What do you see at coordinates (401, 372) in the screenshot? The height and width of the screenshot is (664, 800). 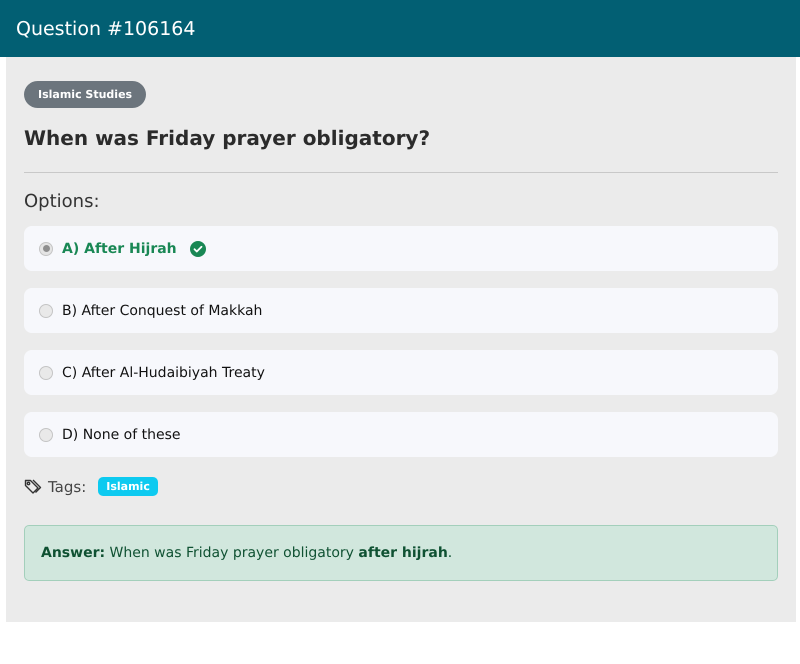 I see `option-card: C) After Al-Hudaibiyah Treaty` at bounding box center [401, 372].